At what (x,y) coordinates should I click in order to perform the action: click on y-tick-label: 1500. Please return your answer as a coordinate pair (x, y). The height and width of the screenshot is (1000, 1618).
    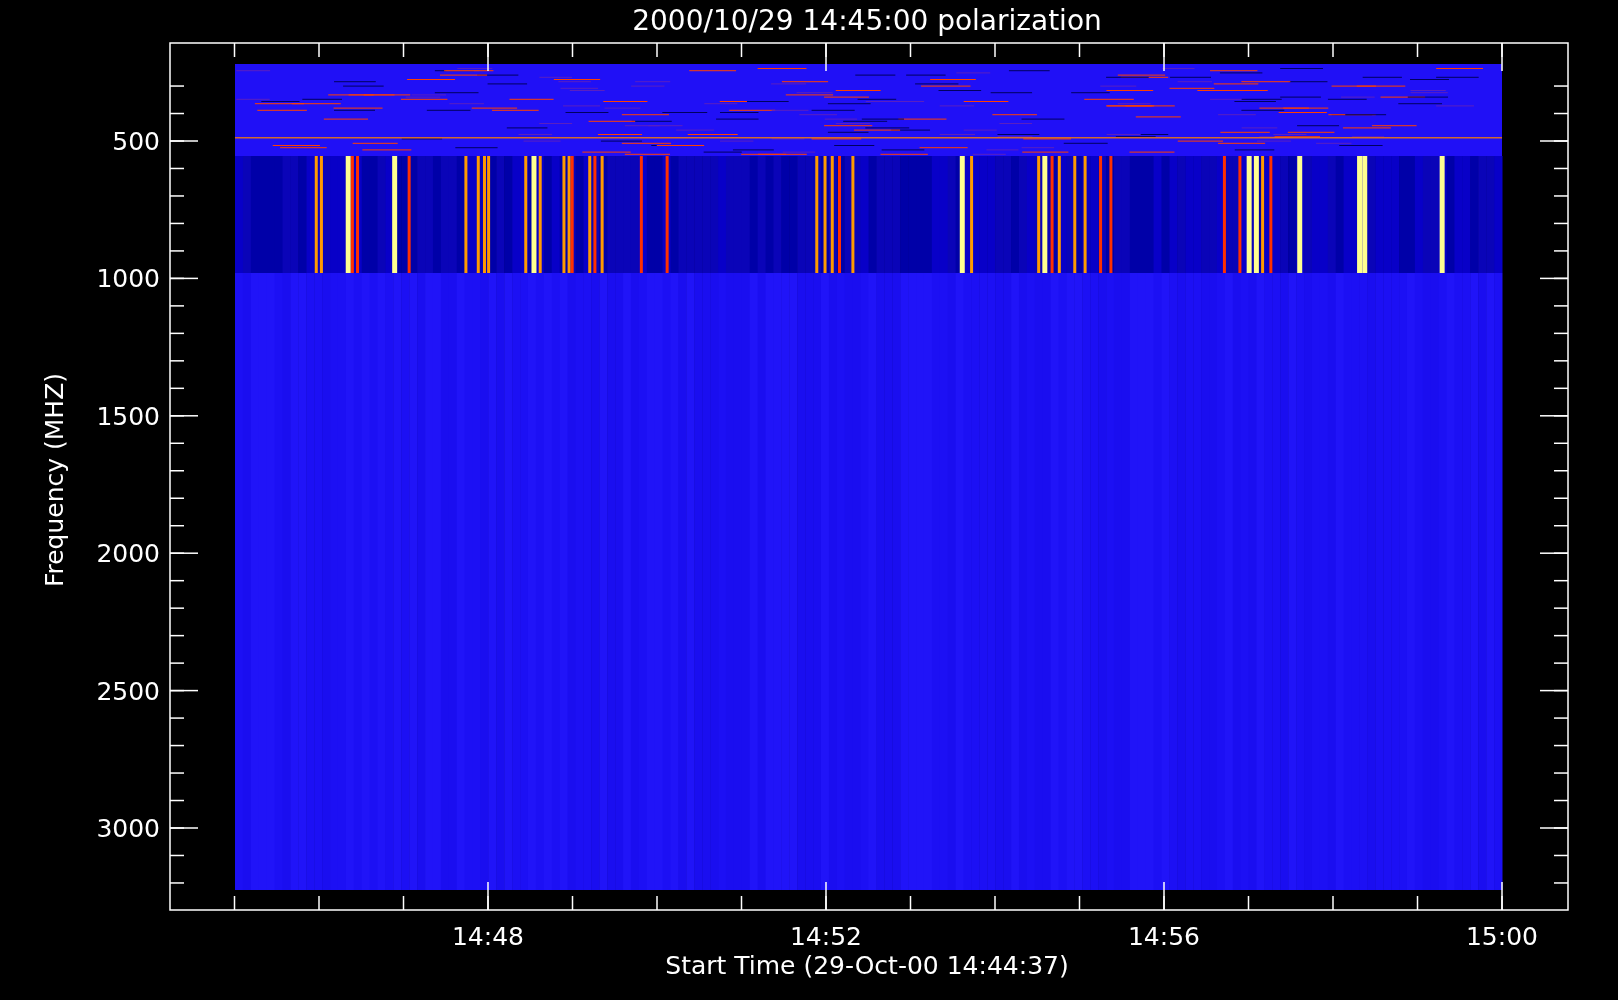
    Looking at the image, I should click on (128, 416).